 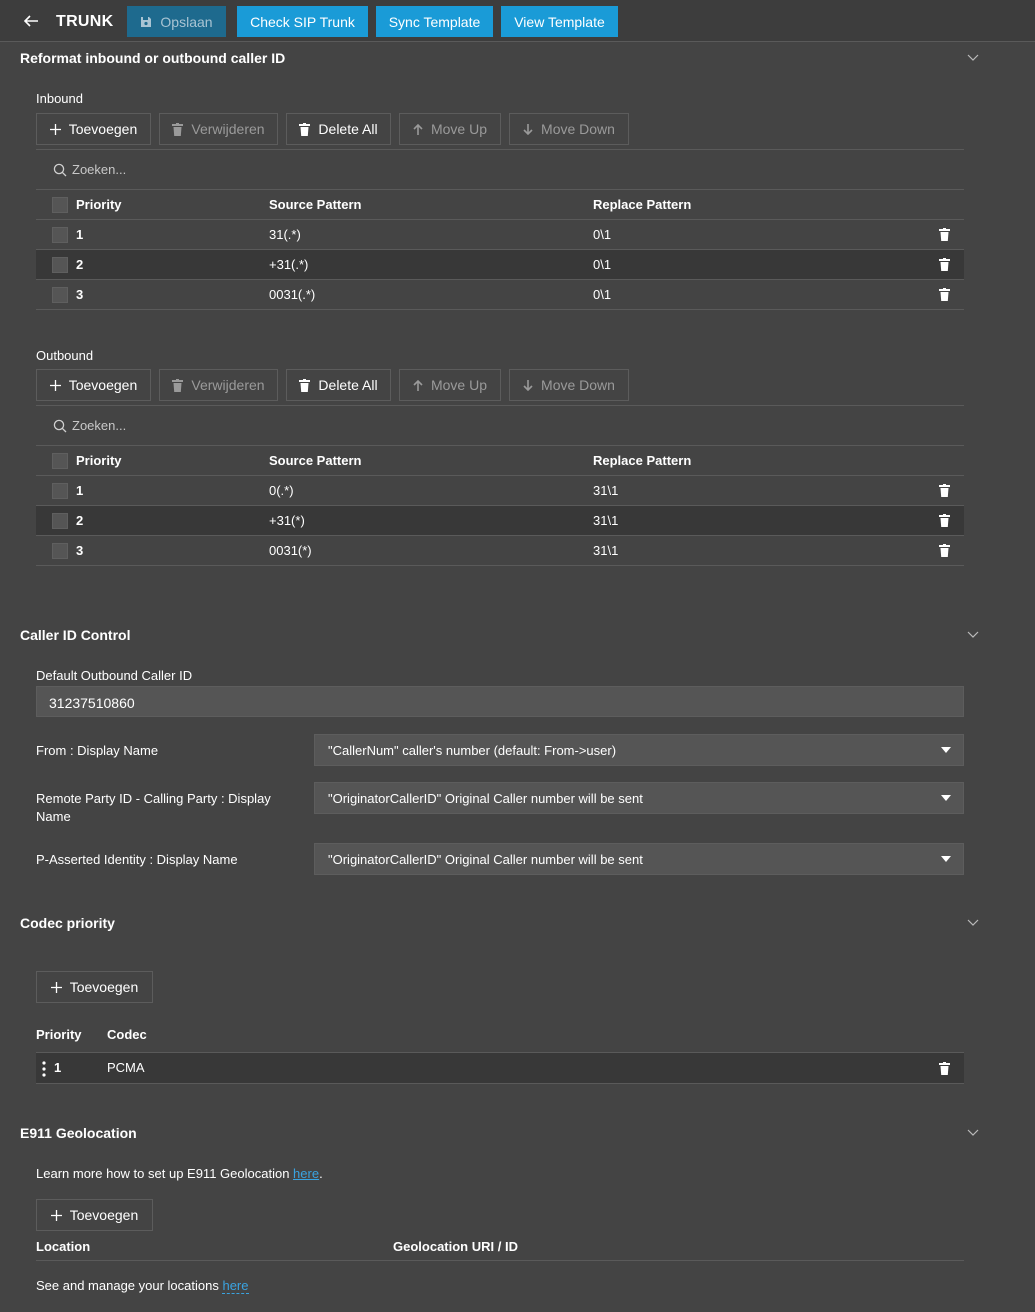 What do you see at coordinates (500, 235) in the screenshot?
I see `table-row: 1 31(.*) 0\1` at bounding box center [500, 235].